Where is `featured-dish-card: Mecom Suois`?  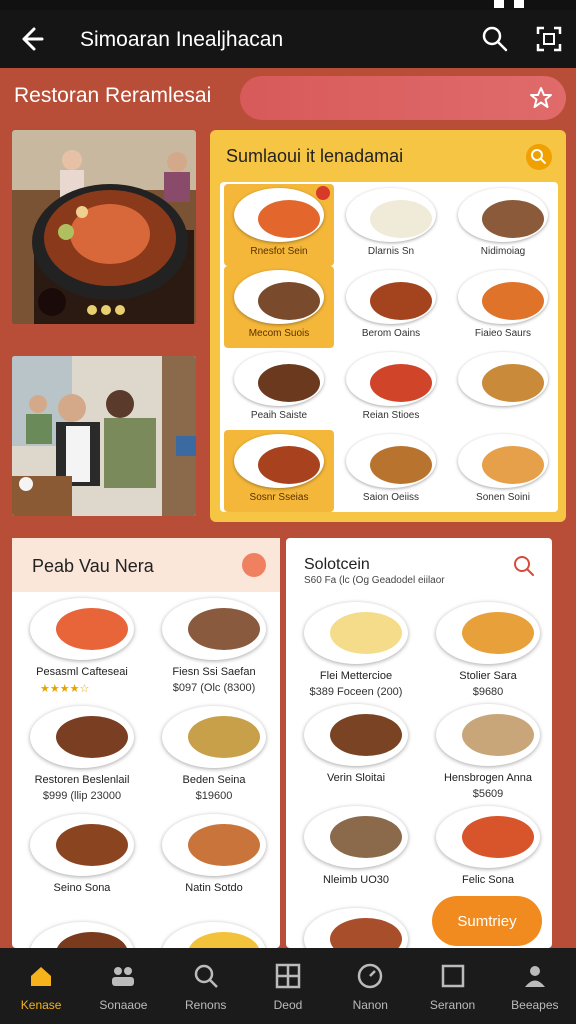
featured-dish-card: Mecom Suois is located at coordinates (279, 307).